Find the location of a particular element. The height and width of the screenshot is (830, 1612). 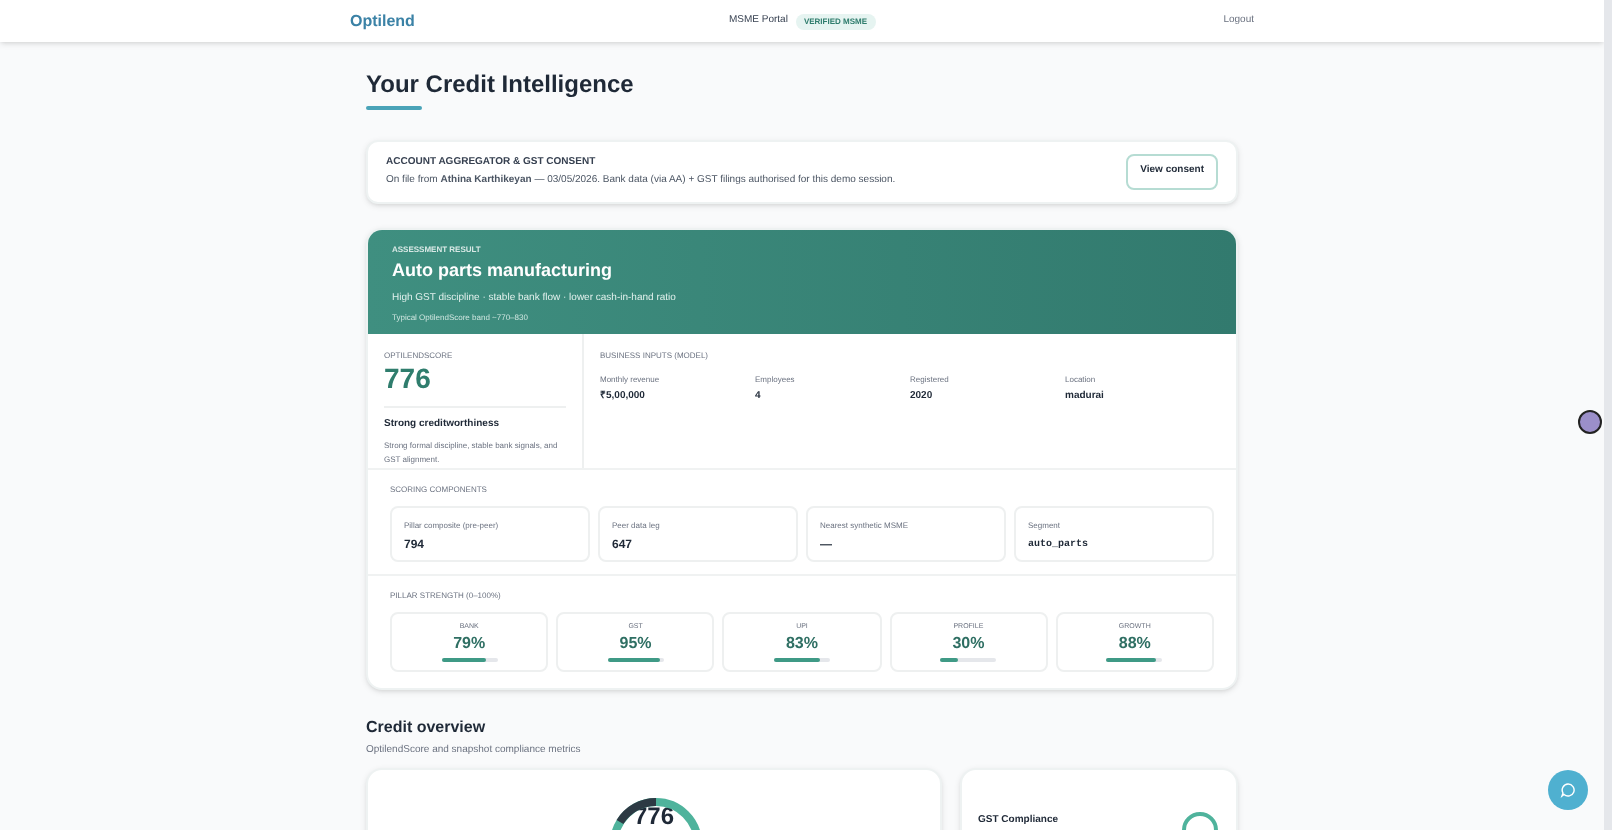

pillar-reading: 95% is located at coordinates (635, 644).